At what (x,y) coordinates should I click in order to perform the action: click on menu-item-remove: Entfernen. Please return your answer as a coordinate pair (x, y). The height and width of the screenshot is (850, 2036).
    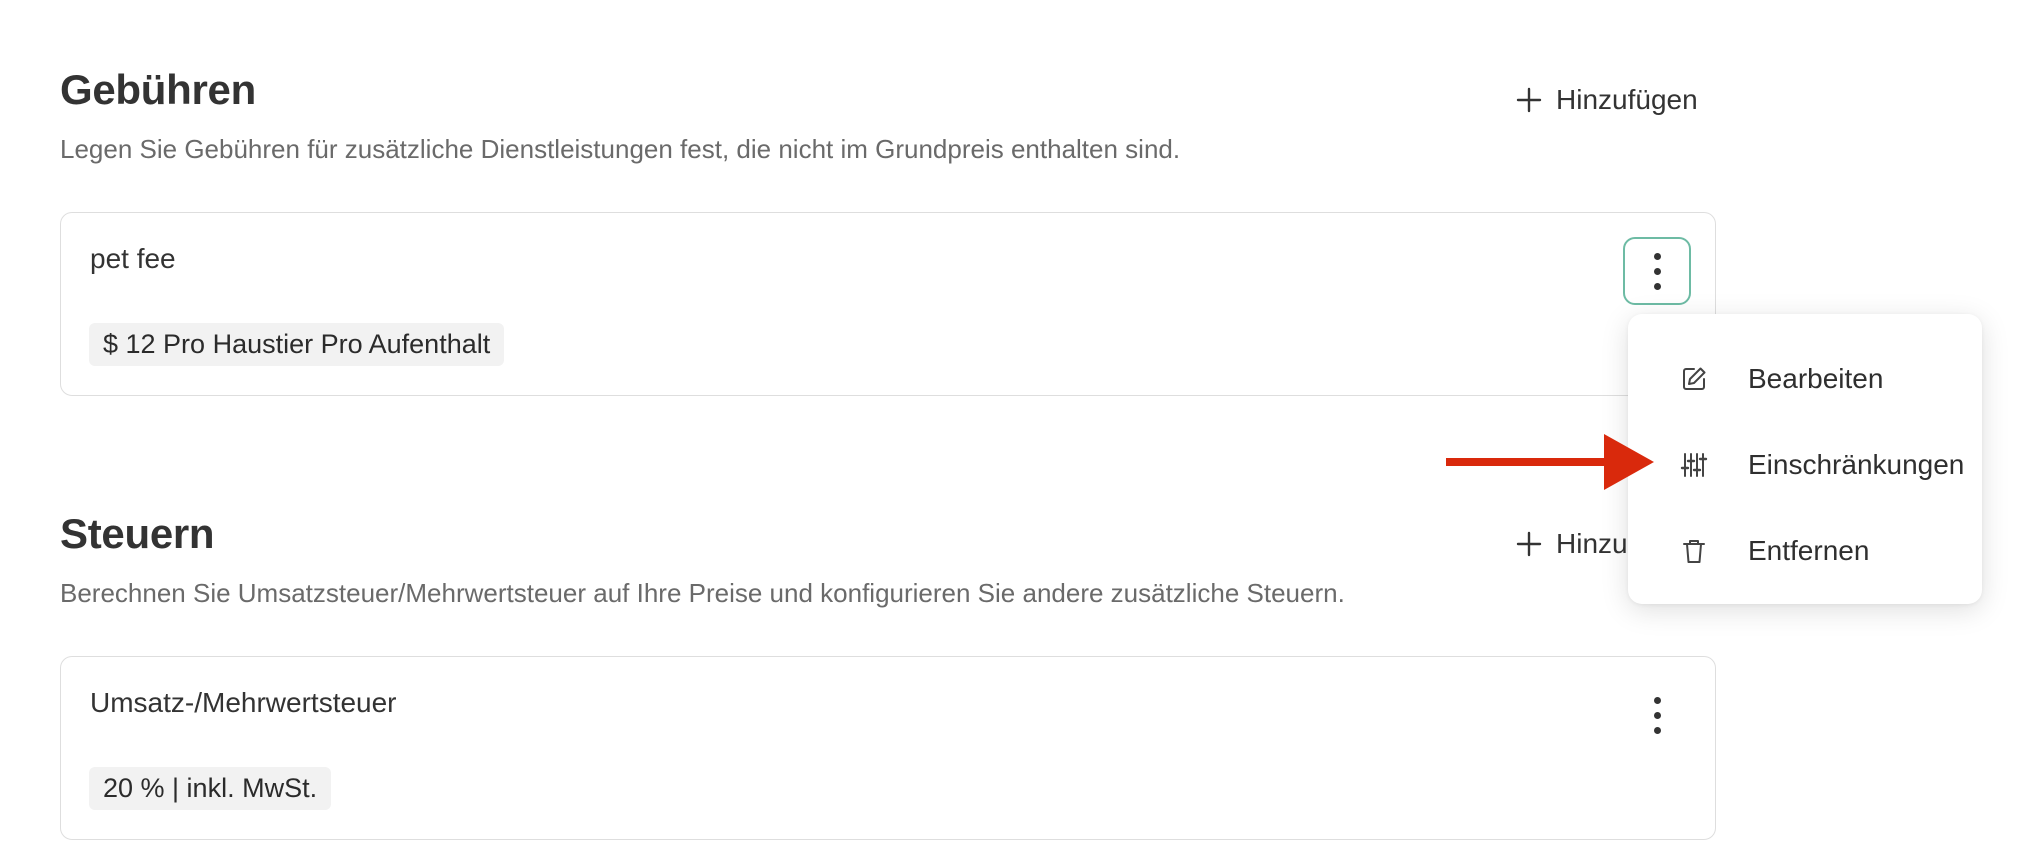
    Looking at the image, I should click on (1805, 551).